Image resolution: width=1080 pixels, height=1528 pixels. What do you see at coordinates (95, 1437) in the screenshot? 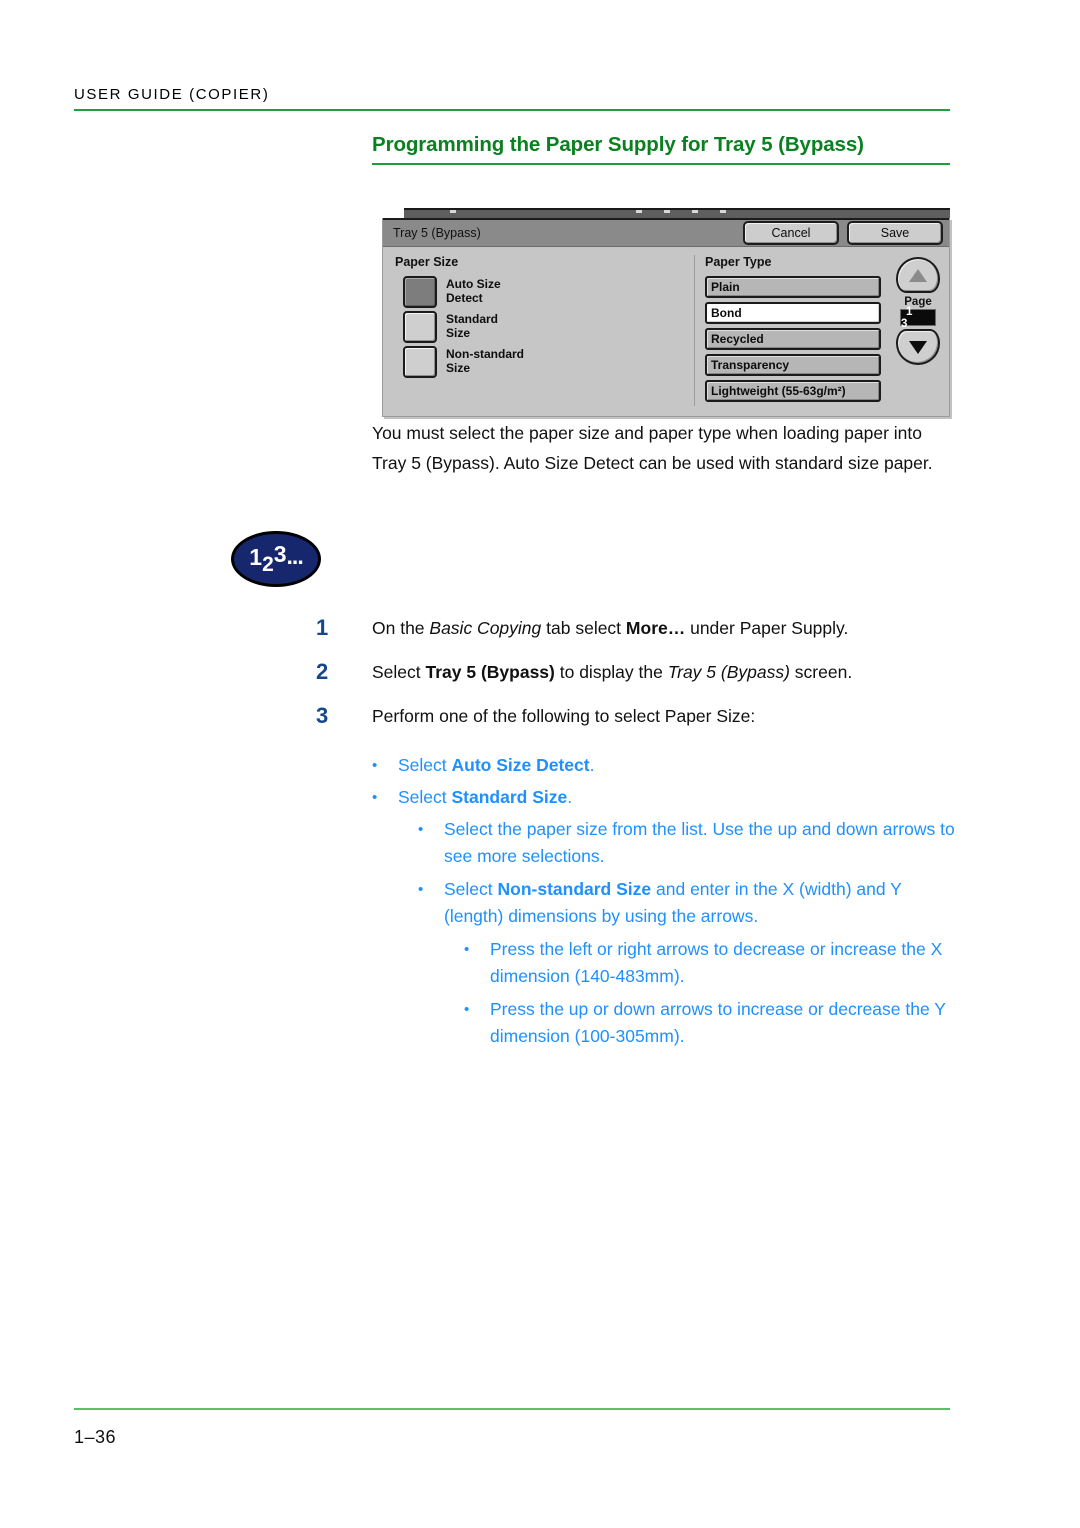
I see `footer-page-number: 1–36` at bounding box center [95, 1437].